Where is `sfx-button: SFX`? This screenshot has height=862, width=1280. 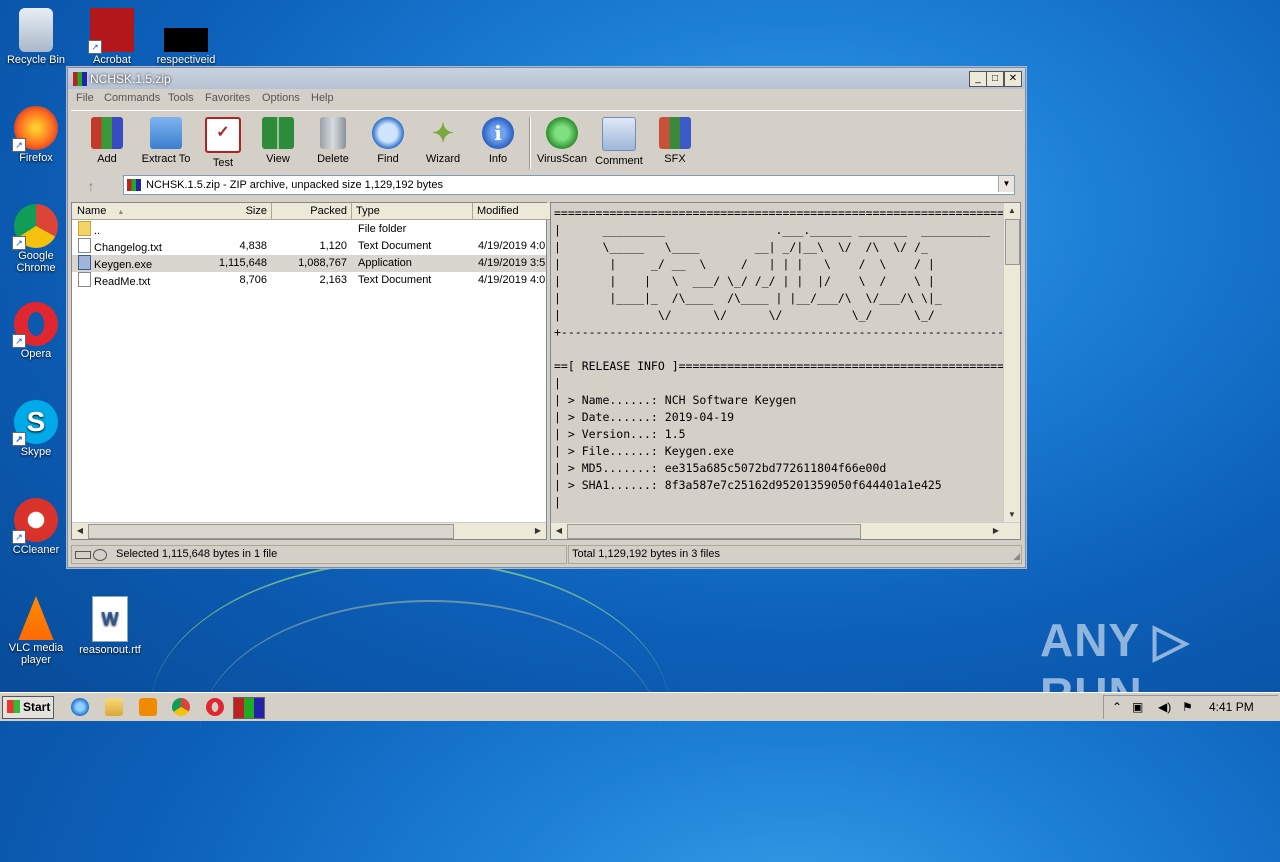 sfx-button: SFX is located at coordinates (675, 140).